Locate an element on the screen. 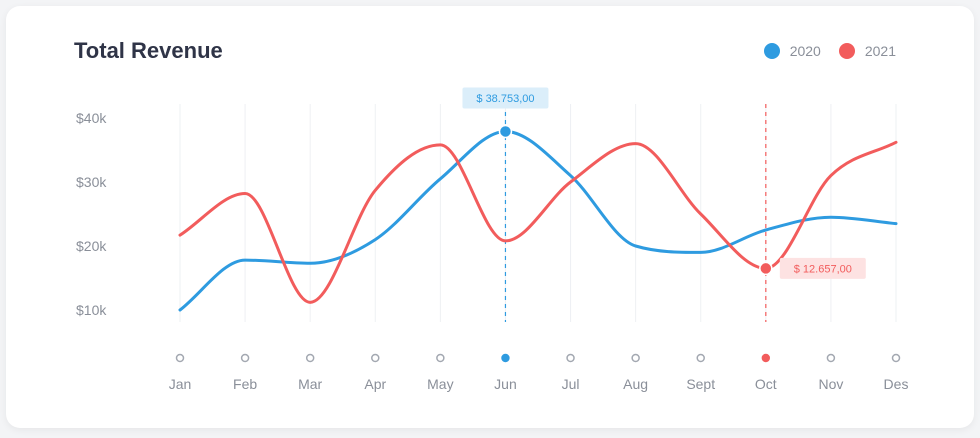 This screenshot has height=438, width=980. y-tick-label: $40k is located at coordinates (91, 118).